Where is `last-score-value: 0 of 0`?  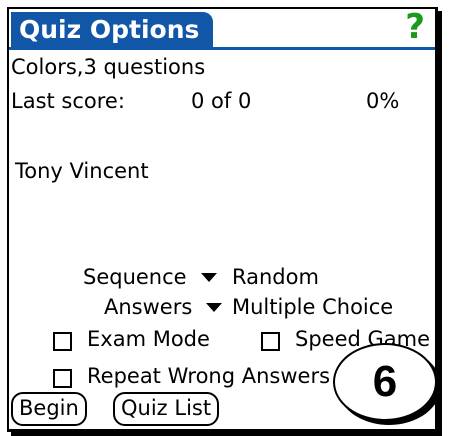 last-score-value: 0 of 0 is located at coordinates (221, 101).